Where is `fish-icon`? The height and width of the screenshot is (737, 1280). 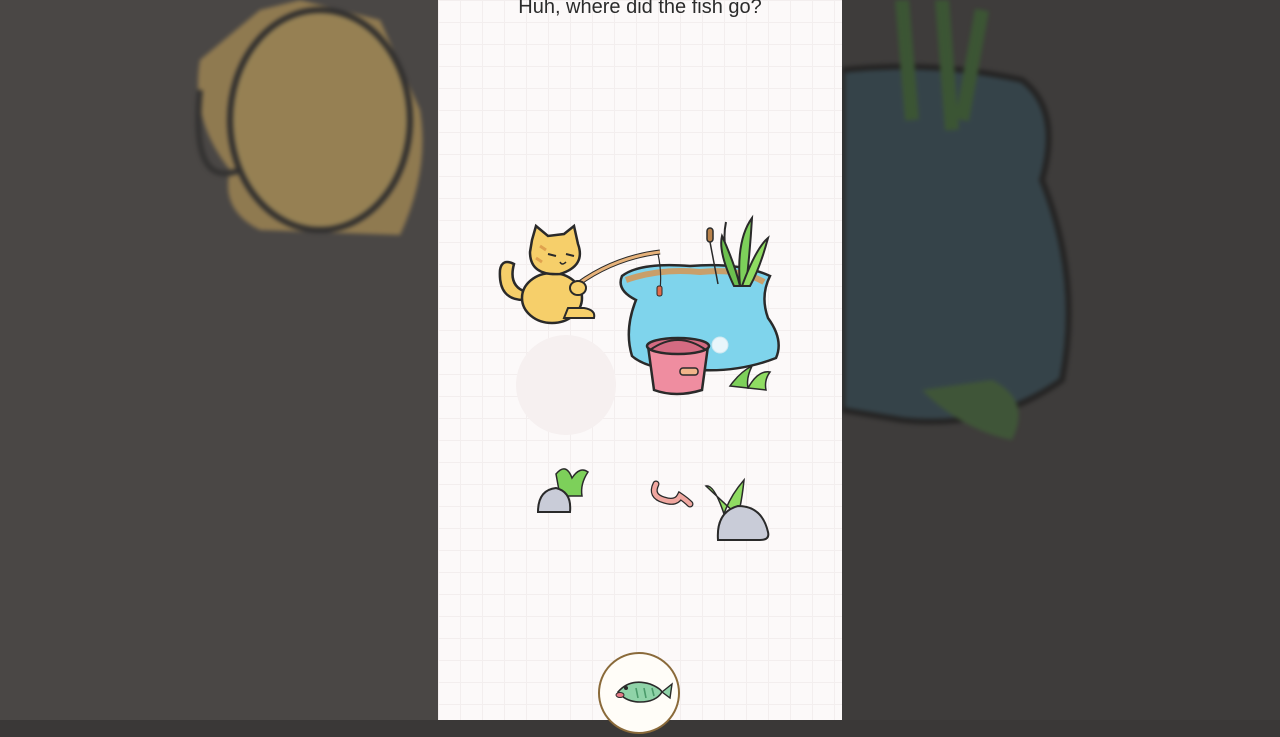 fish-icon is located at coordinates (644, 692).